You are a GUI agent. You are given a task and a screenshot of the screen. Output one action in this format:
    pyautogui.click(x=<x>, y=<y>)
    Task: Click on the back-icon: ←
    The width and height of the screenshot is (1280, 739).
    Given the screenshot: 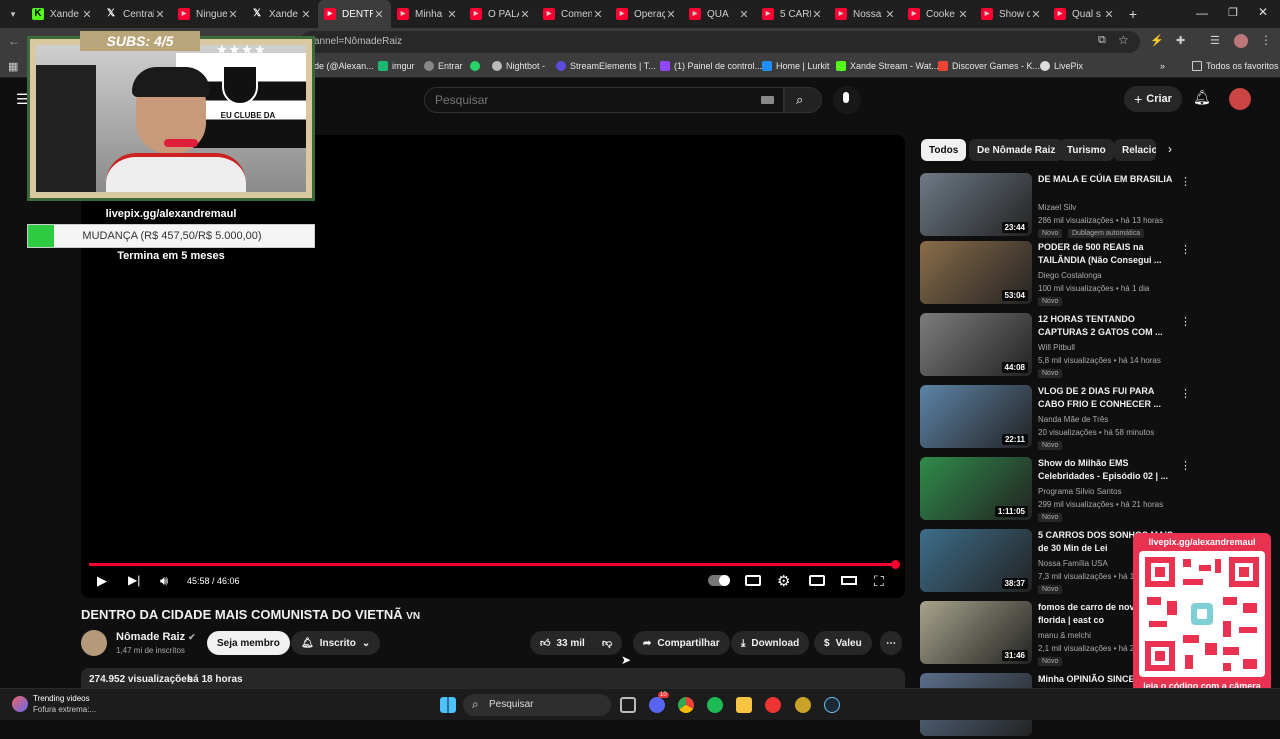 What is the action you would take?
    pyautogui.click(x=14, y=41)
    